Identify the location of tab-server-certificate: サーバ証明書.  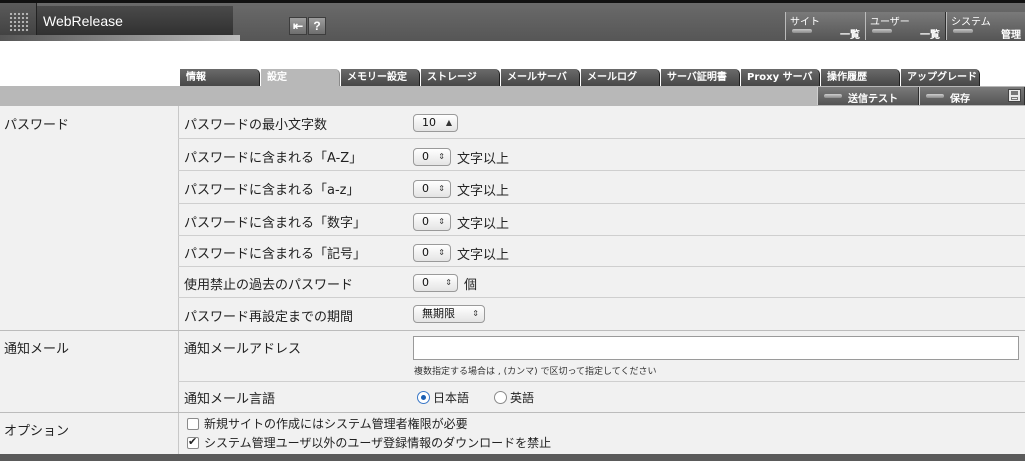
(700, 77).